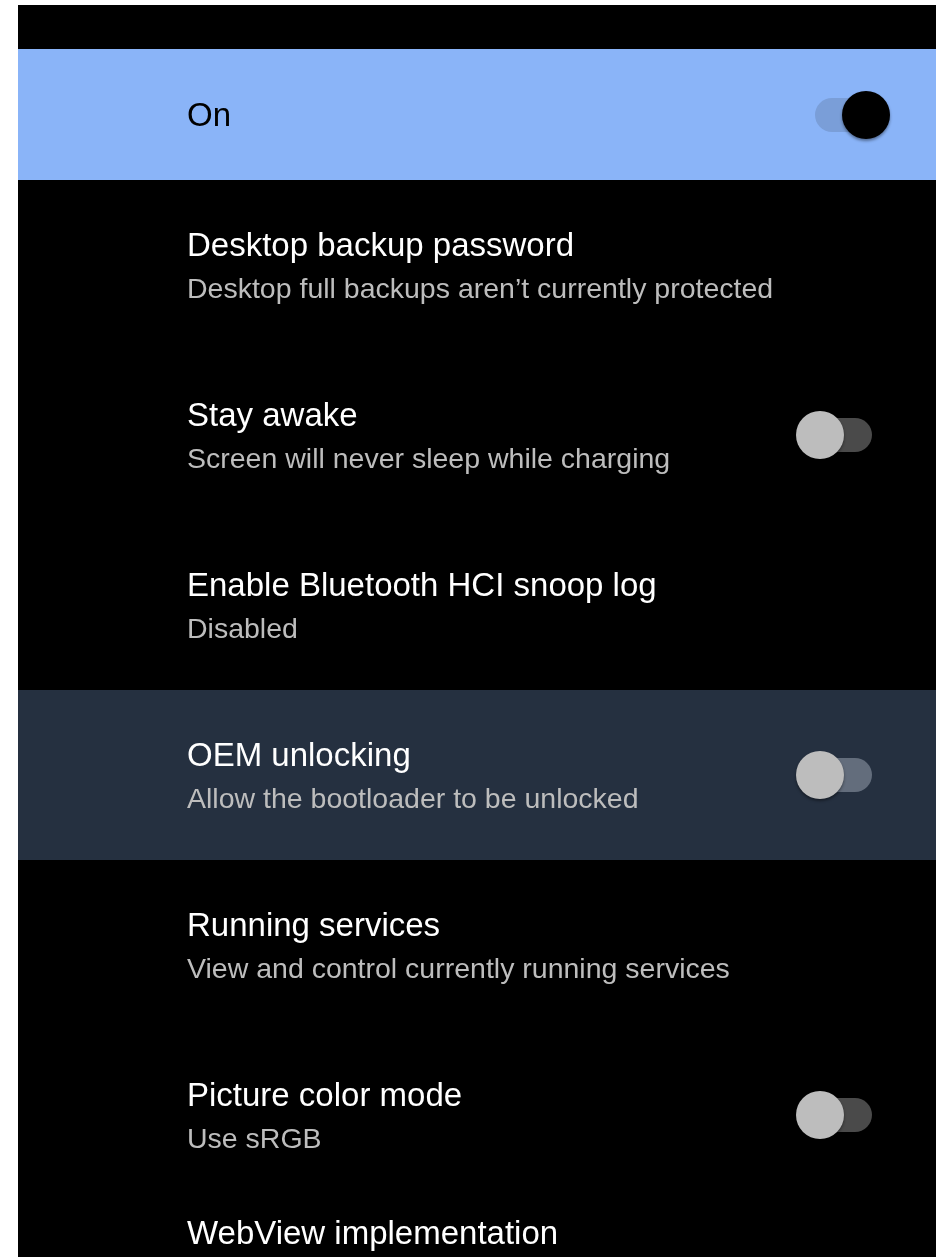 This screenshot has width=945, height=1257. What do you see at coordinates (243, 628) in the screenshot?
I see `setting-summary: Disabled` at bounding box center [243, 628].